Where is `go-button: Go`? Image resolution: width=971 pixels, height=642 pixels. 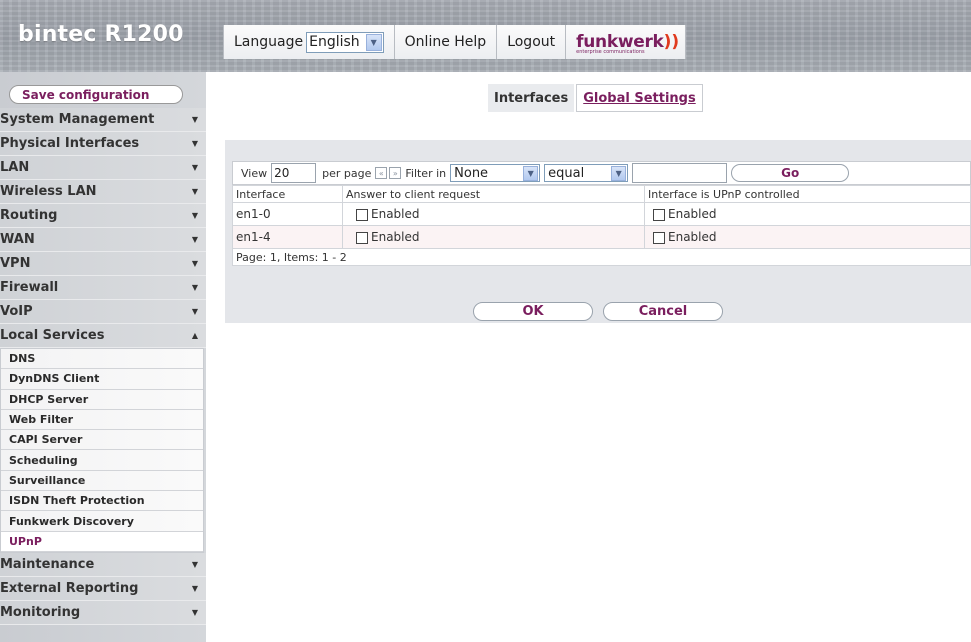 go-button: Go is located at coordinates (790, 173).